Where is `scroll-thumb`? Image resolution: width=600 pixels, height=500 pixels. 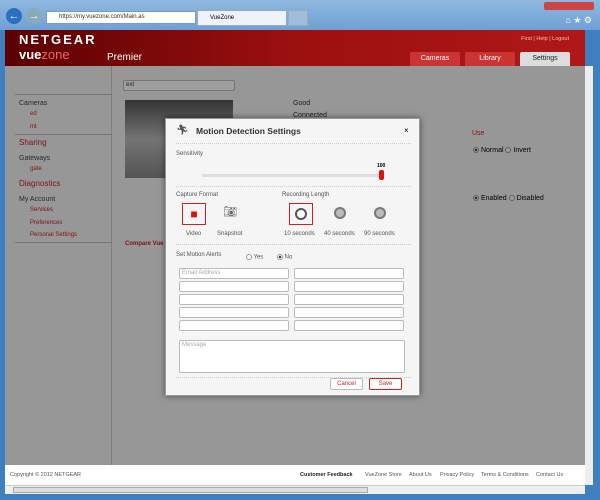 scroll-thumb is located at coordinates (190, 490).